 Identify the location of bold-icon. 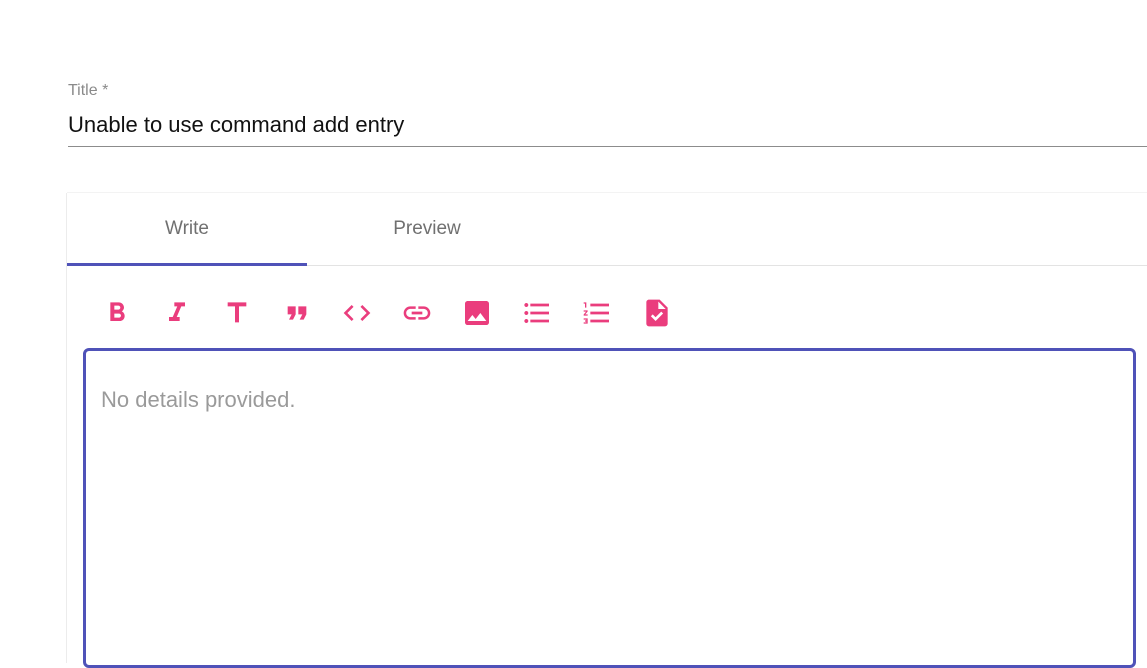
(117, 311).